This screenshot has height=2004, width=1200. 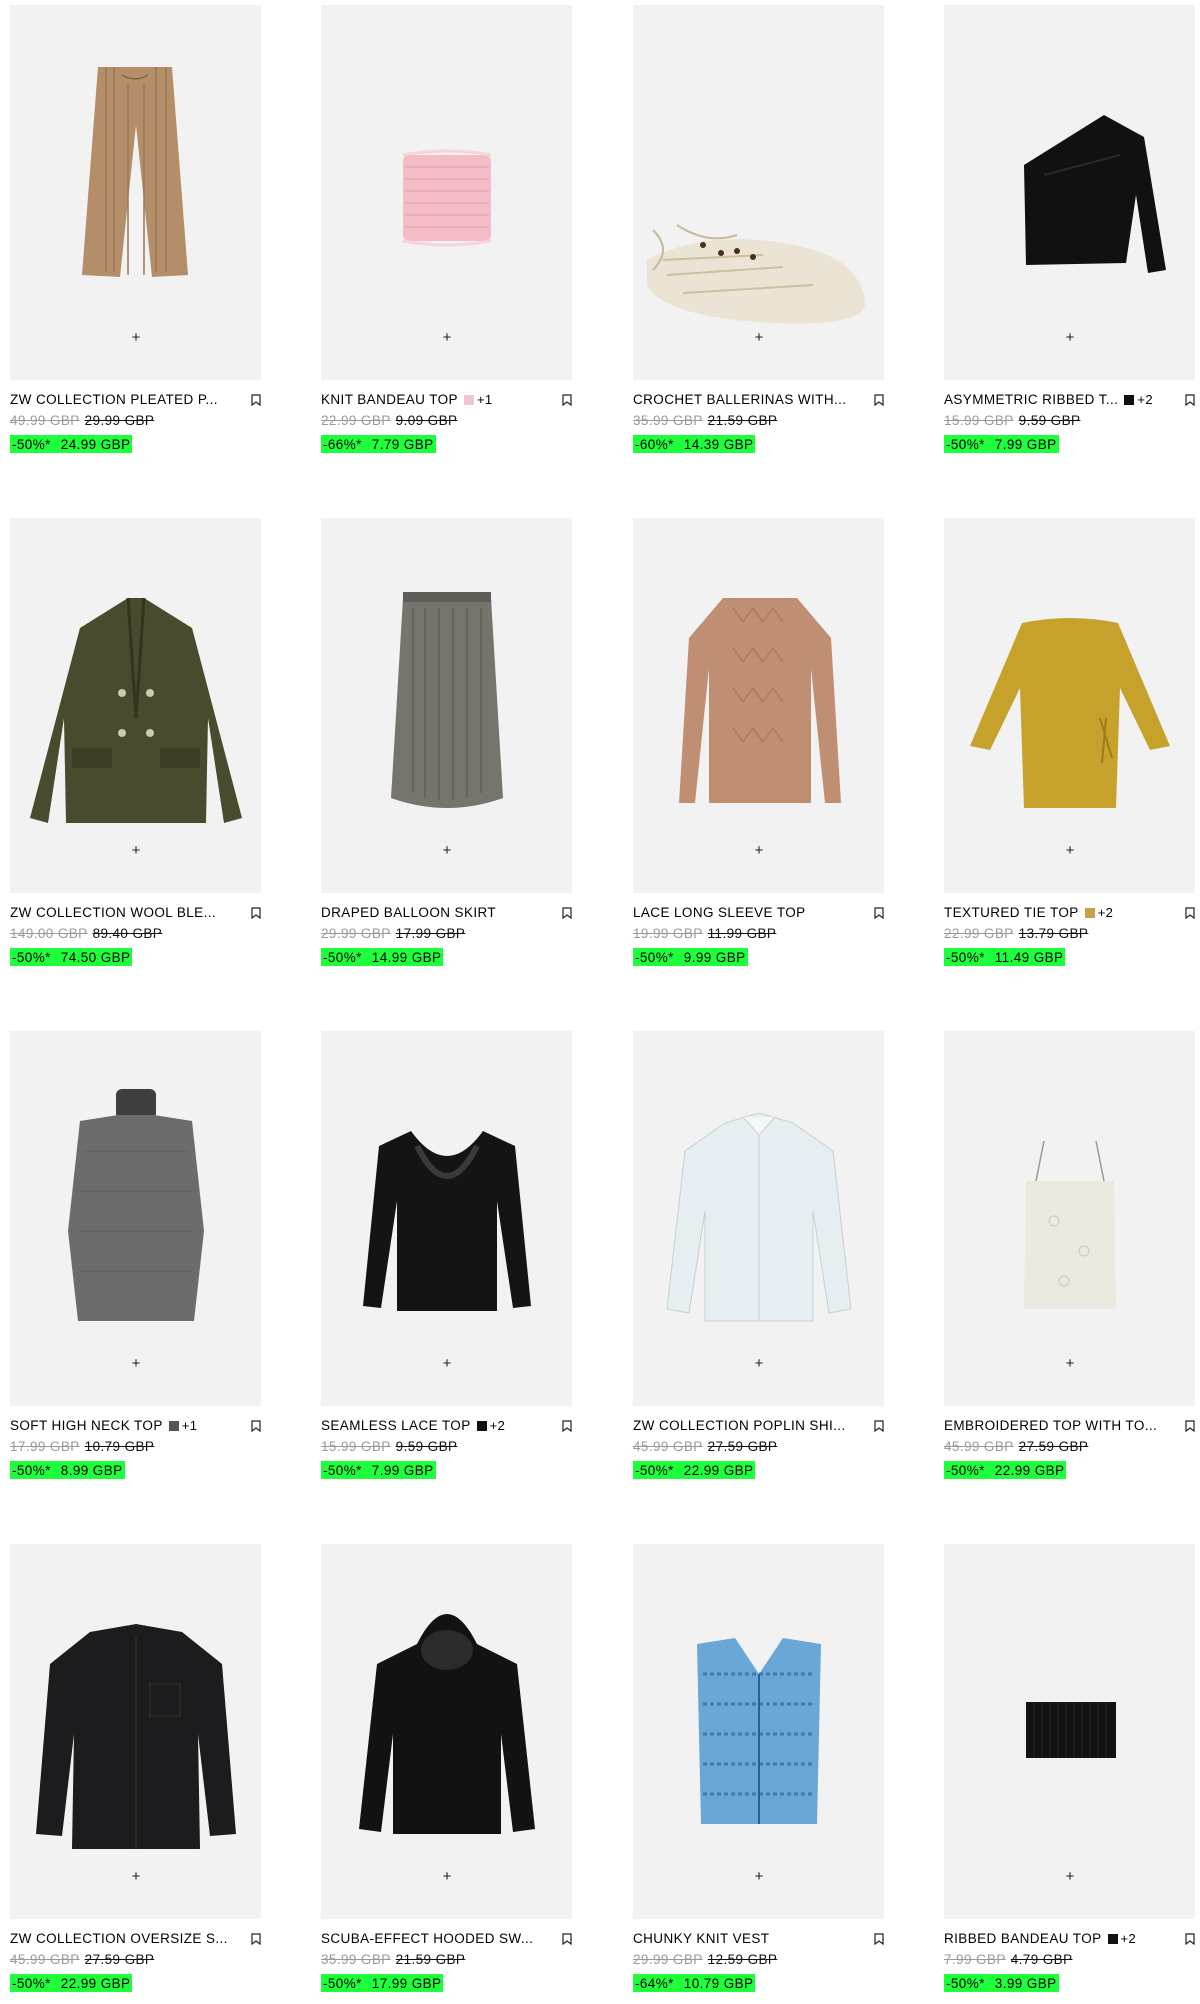 What do you see at coordinates (1023, 1938) in the screenshot?
I see `product-name: RIBBED BANDEAU TOP` at bounding box center [1023, 1938].